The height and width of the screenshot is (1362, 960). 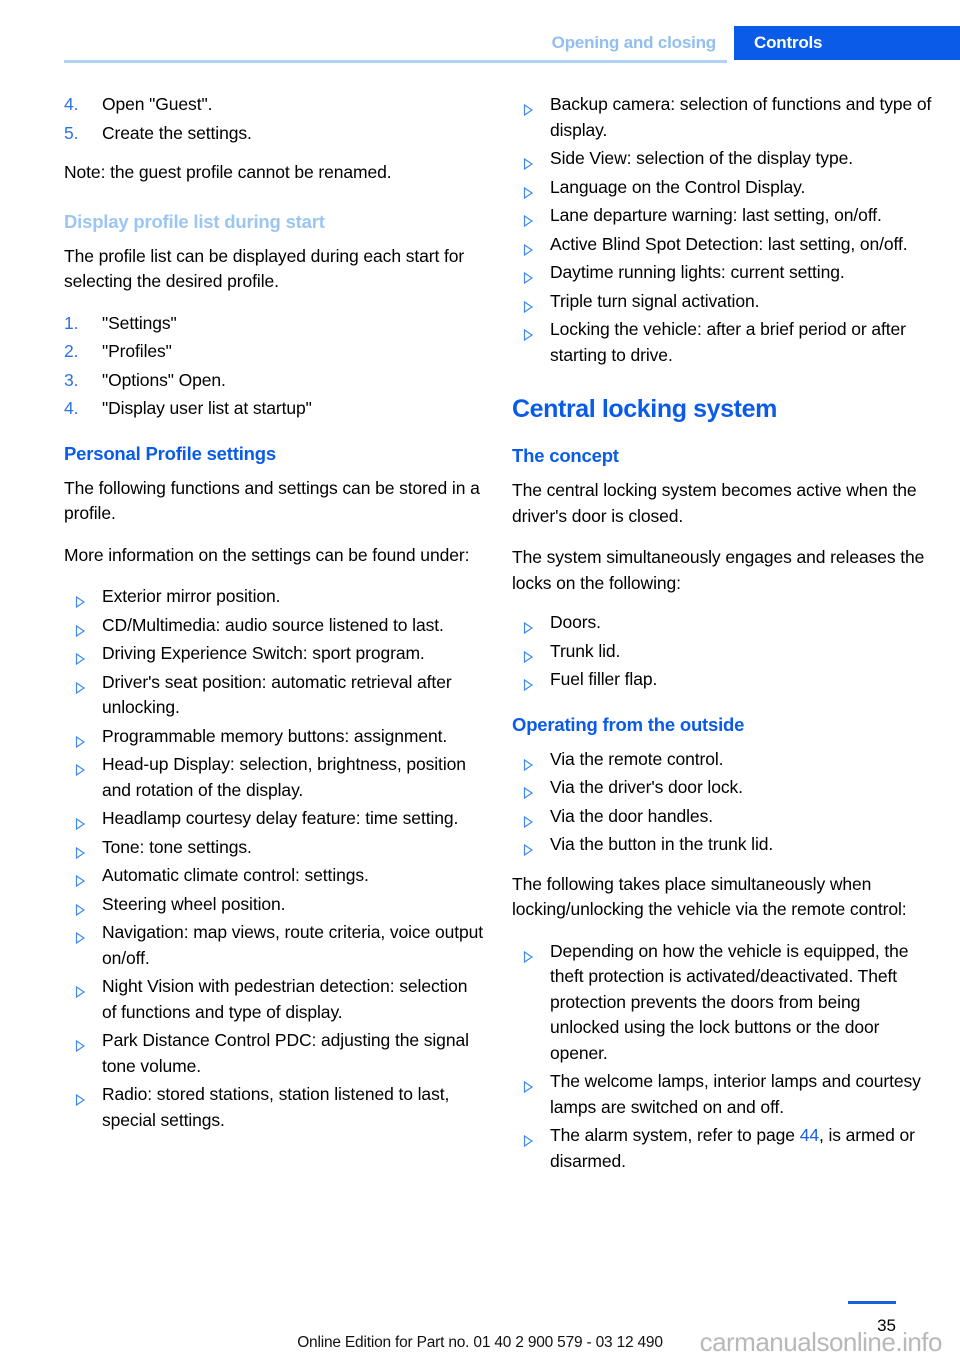 What do you see at coordinates (164, 379) in the screenshot?
I see `list-item-label: "Options" Open.` at bounding box center [164, 379].